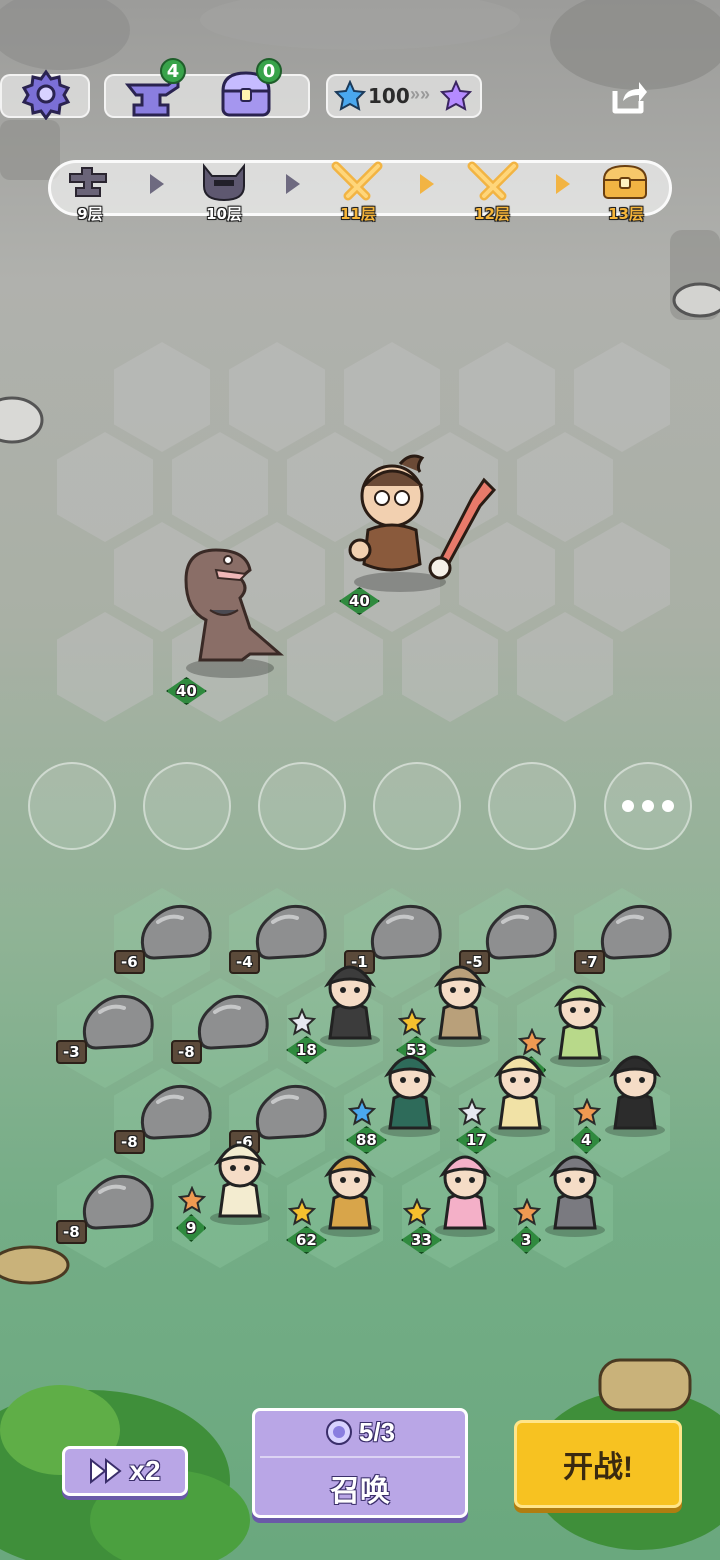 The image size is (720, 1560). I want to click on anvil-count-badge: 4, so click(173, 71).